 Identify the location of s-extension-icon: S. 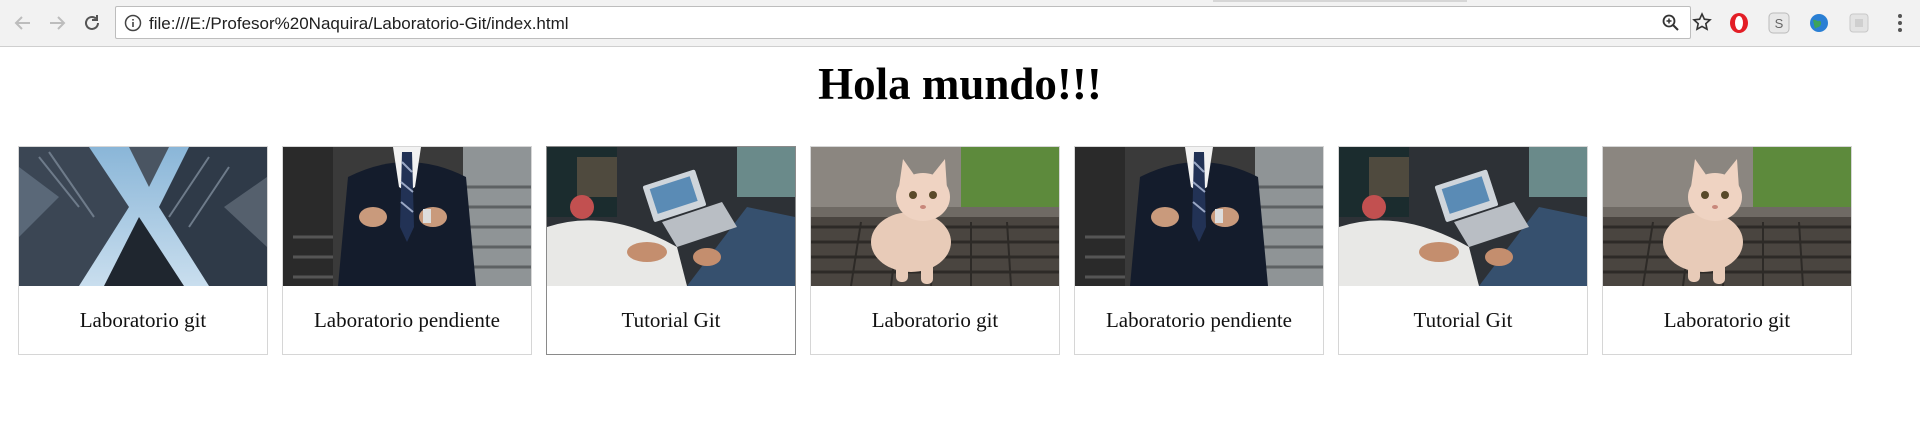
(1779, 23).